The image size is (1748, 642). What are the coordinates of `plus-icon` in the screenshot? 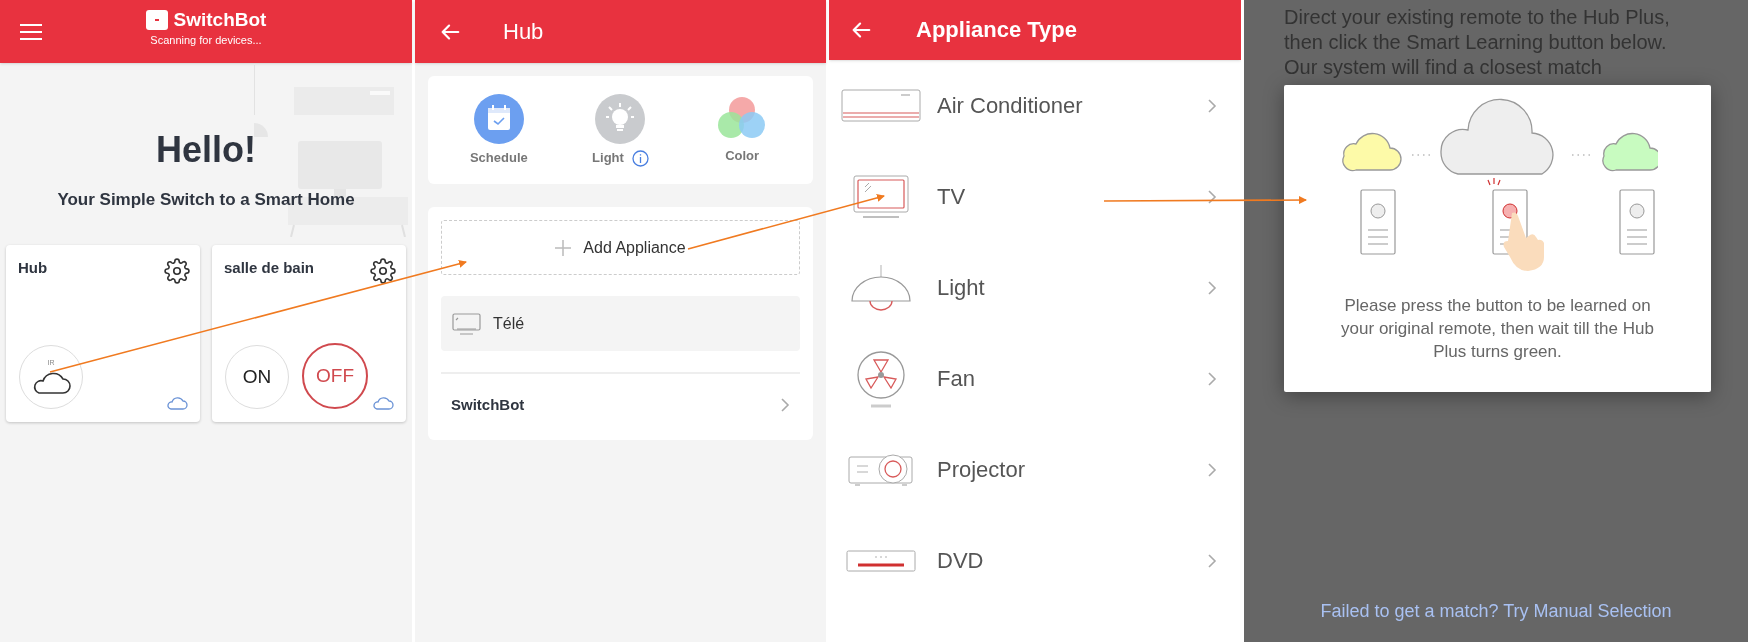 It's located at (563, 247).